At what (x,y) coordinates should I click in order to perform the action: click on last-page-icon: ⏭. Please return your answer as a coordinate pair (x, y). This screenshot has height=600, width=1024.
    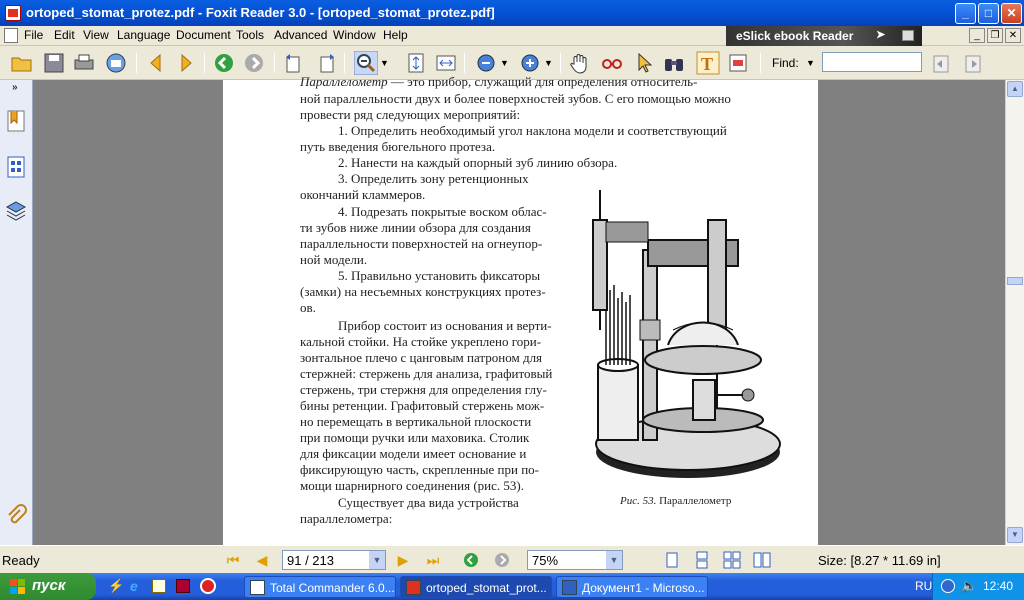
    Looking at the image, I should click on (433, 560).